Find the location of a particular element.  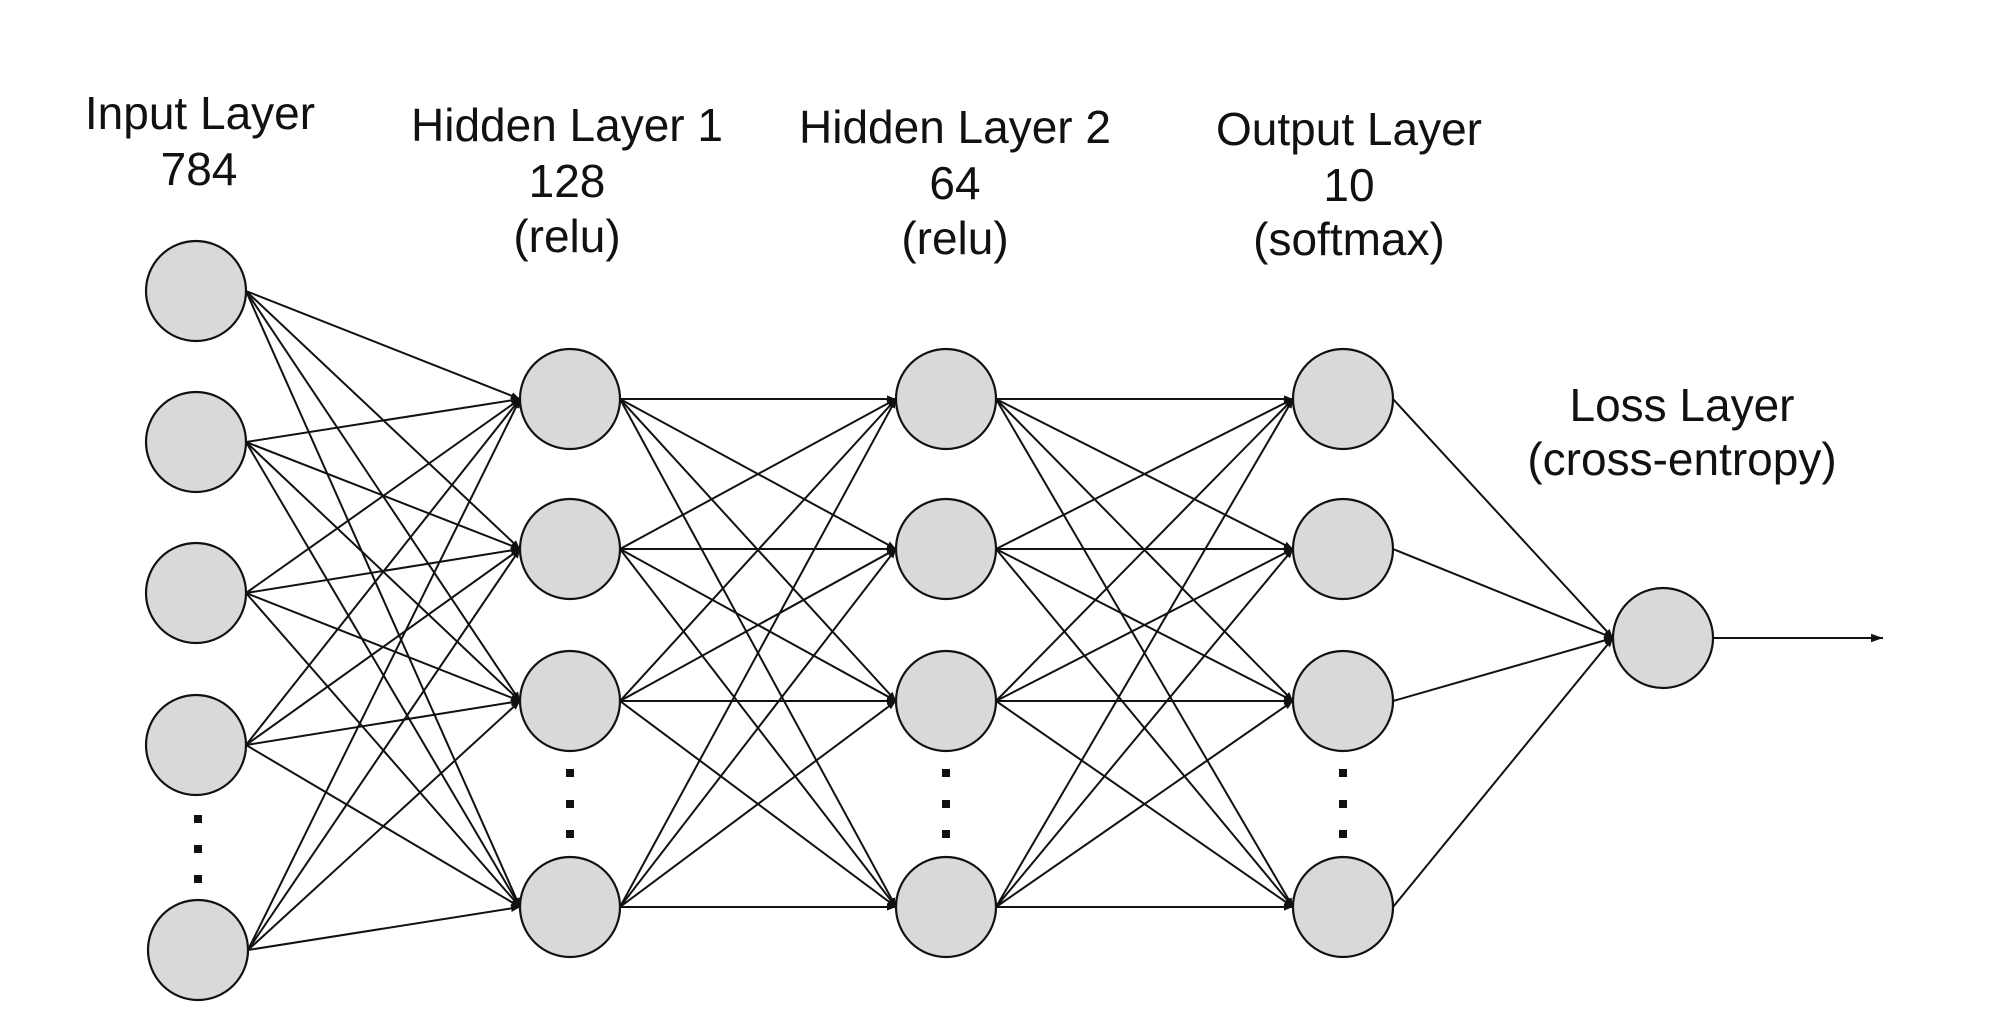

layer-title: Hidden Layer 1 is located at coordinates (567, 125).